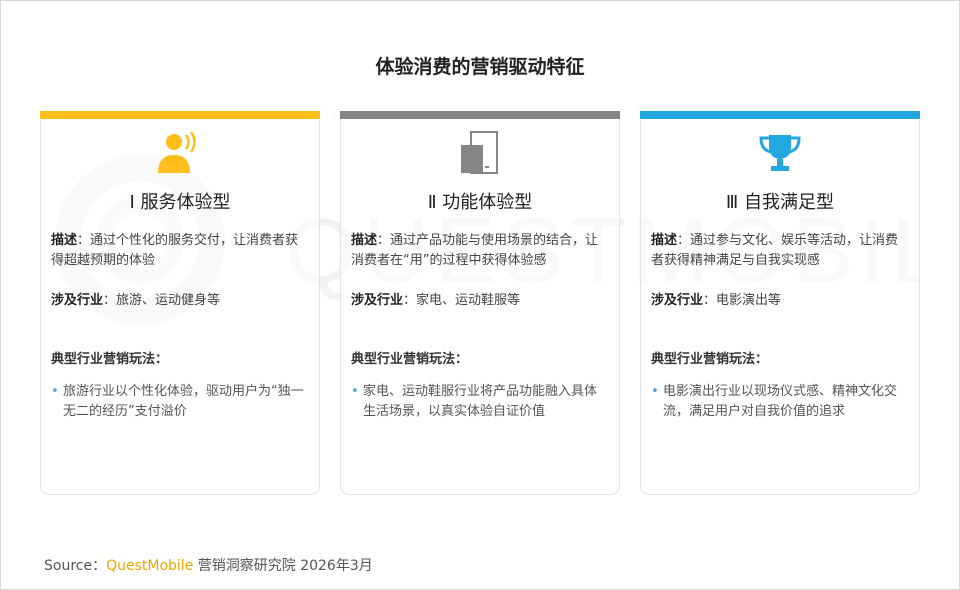  I want to click on card-description: 描述：通过参与文化、娱乐等活动，让消费者获得精神满足与自我实现感, so click(775, 250).